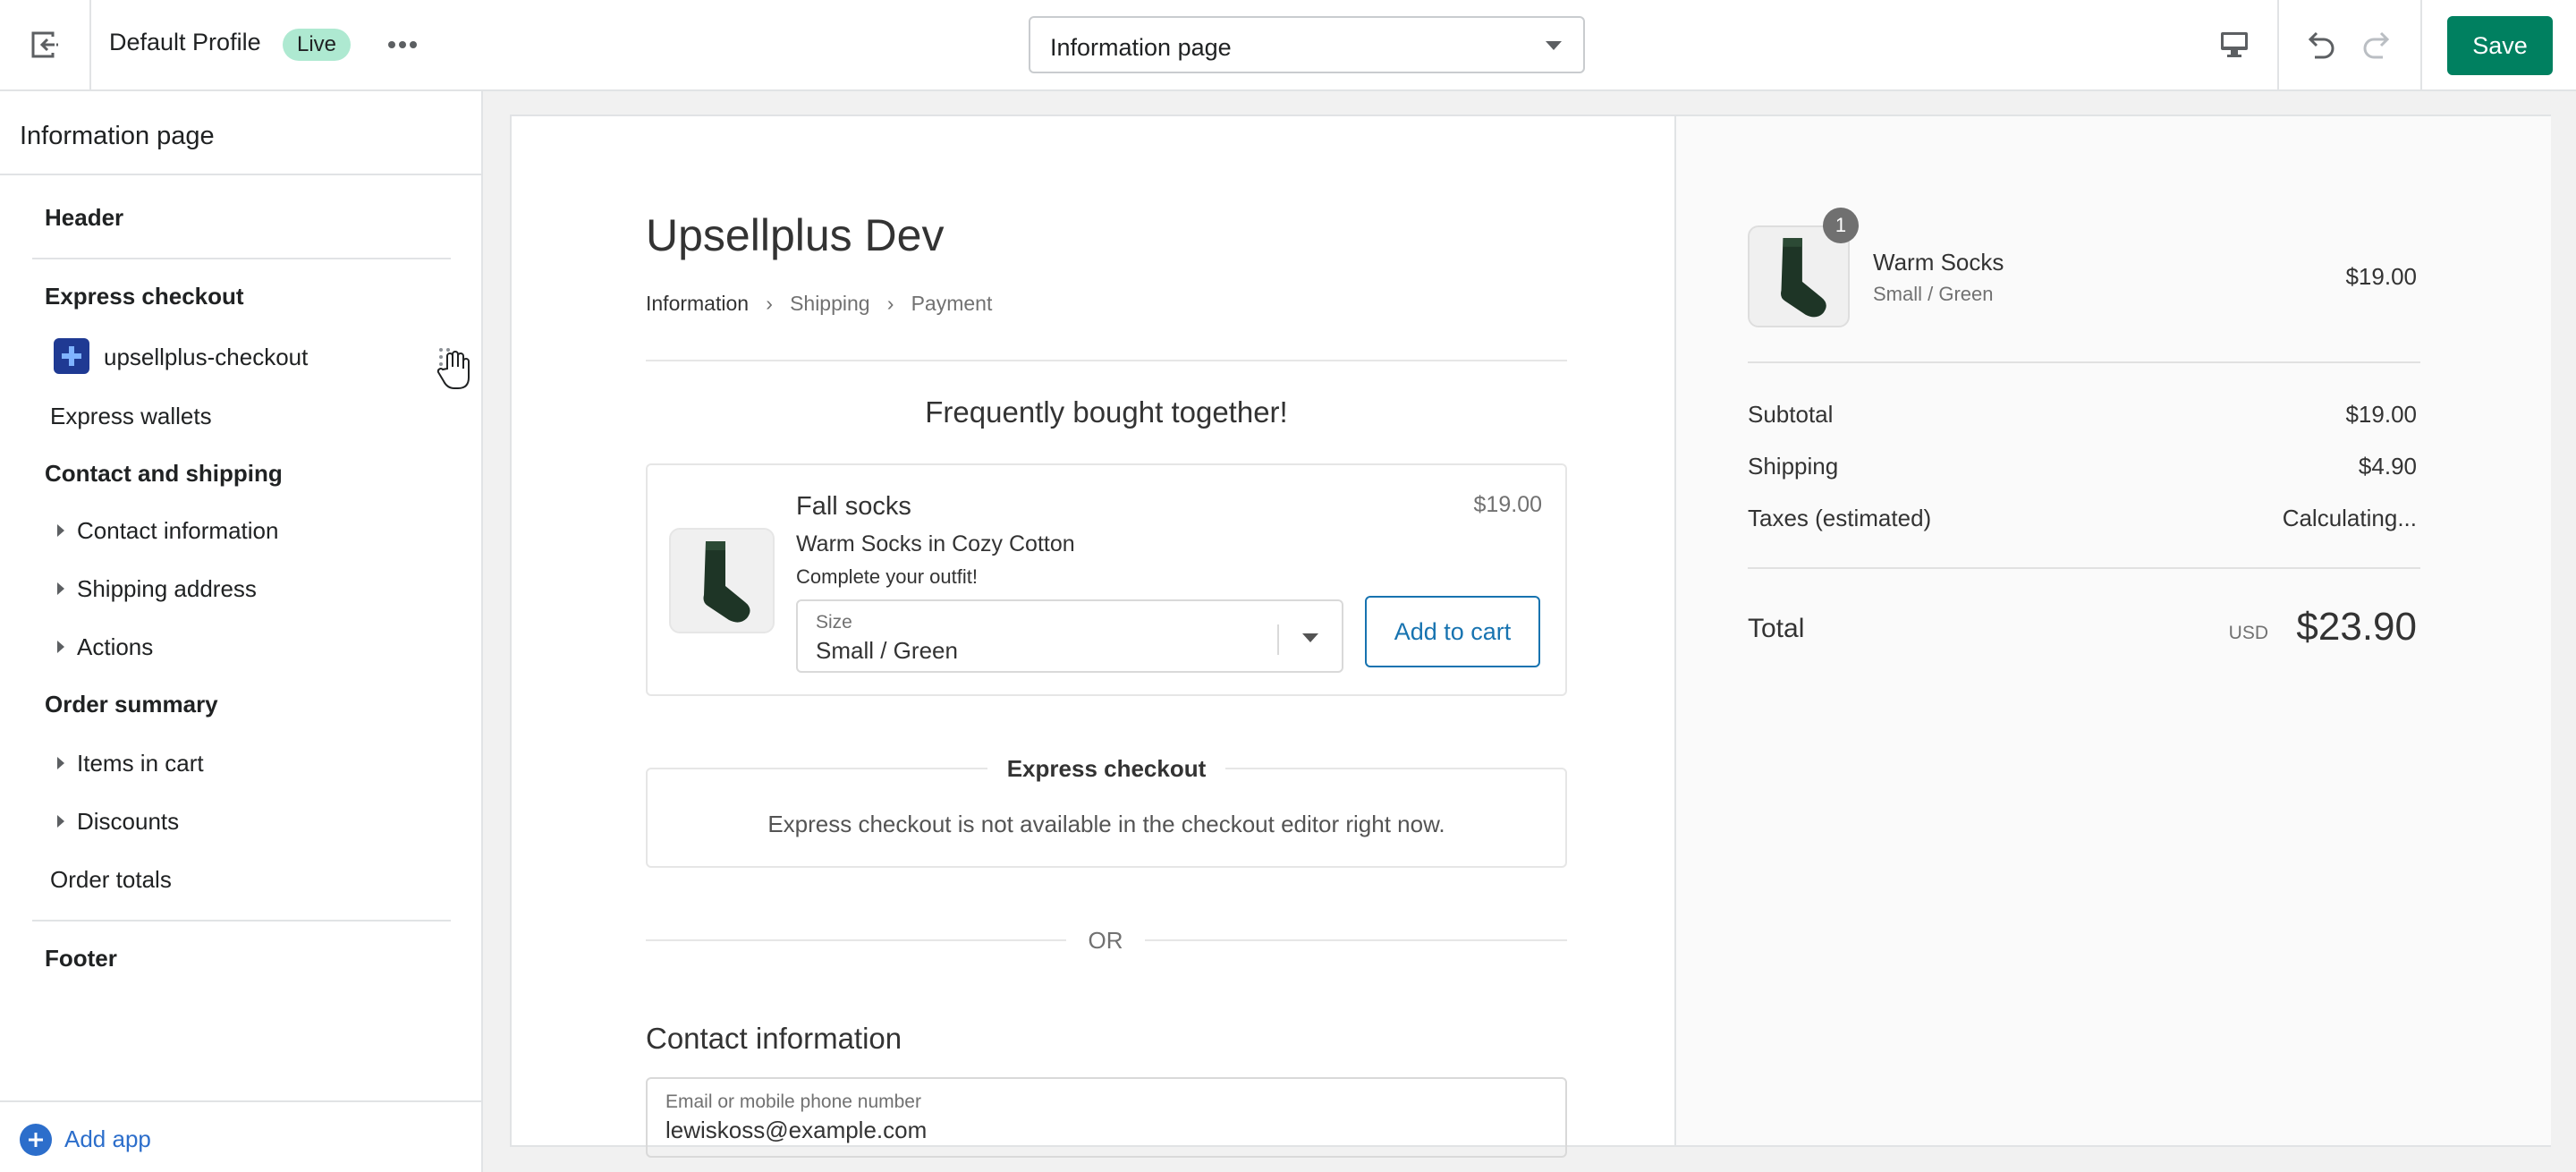  I want to click on sidebar-item-contact-and-shipping: Contact and shipping, so click(164, 474).